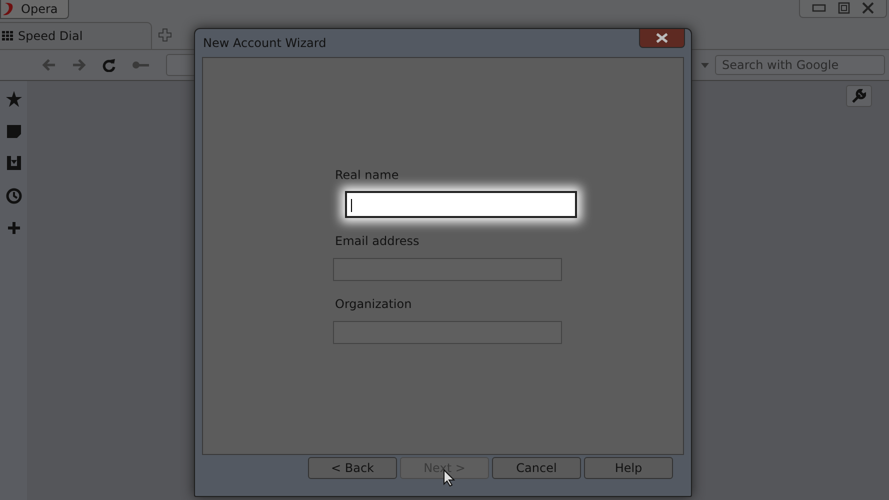  What do you see at coordinates (9, 9) in the screenshot?
I see `logo-icon` at bounding box center [9, 9].